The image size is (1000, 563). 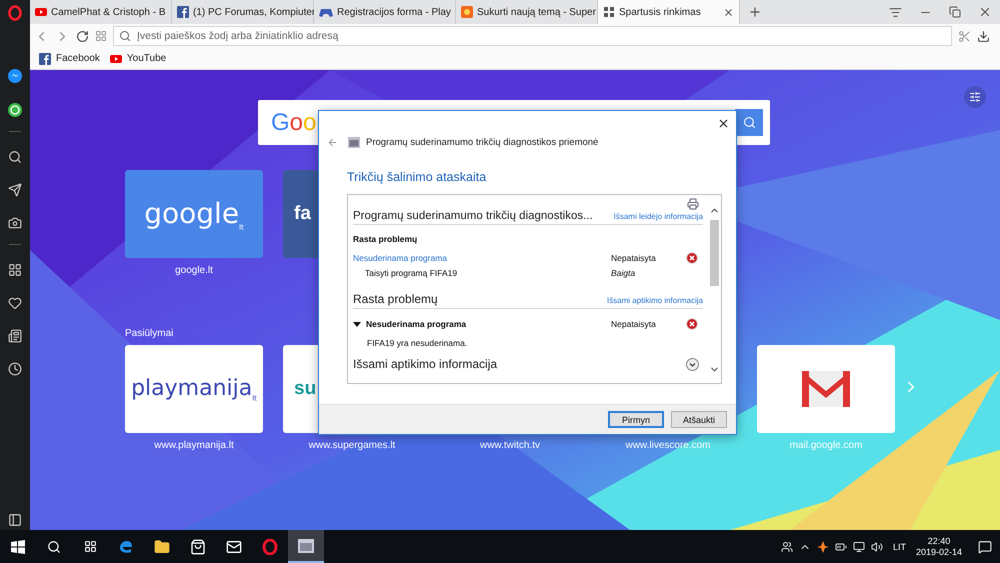 I want to click on clock-time: 22:40, so click(x=939, y=541).